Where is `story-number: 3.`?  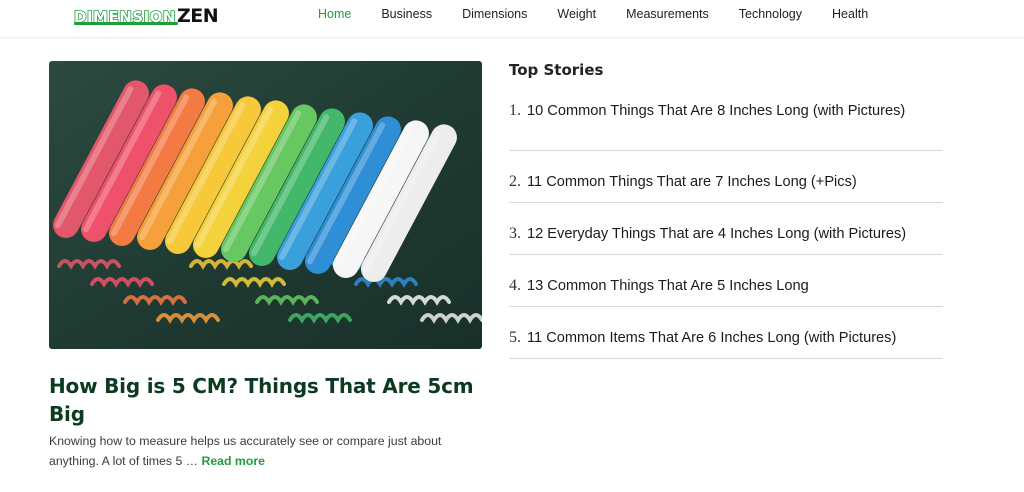 story-number: 3. is located at coordinates (515, 233).